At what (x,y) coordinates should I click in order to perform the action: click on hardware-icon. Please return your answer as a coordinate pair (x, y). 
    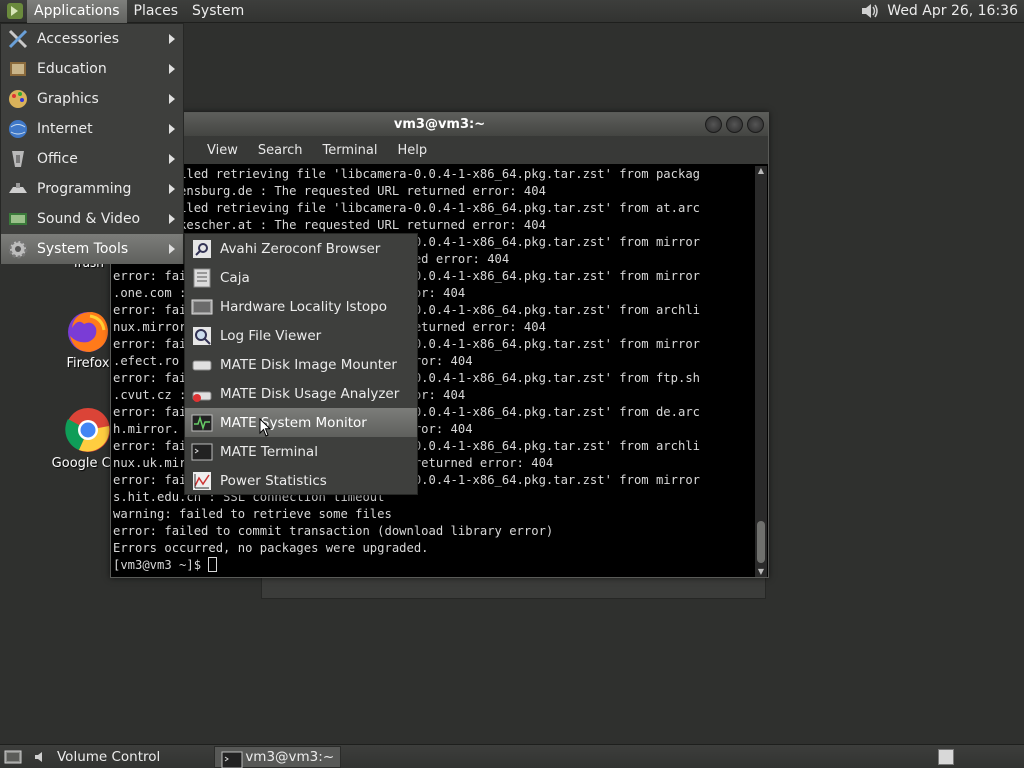
    Looking at the image, I should click on (202, 307).